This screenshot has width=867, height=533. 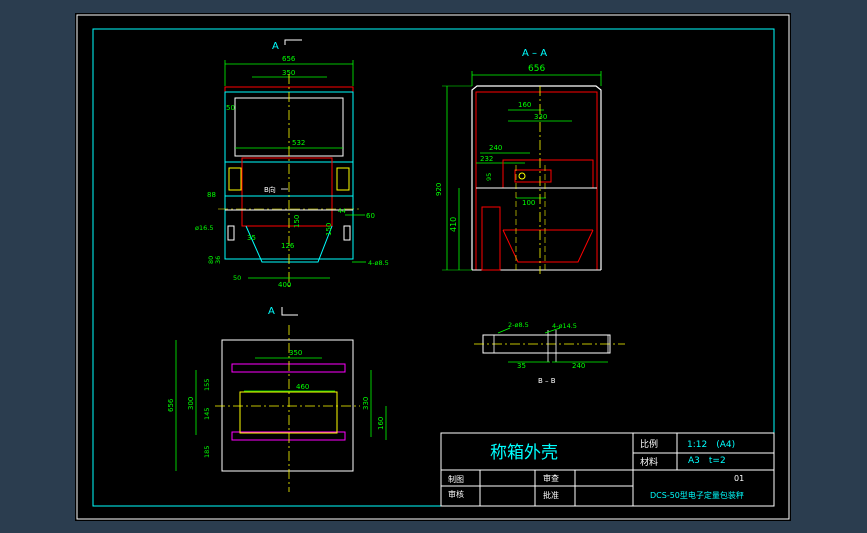 What do you see at coordinates (366, 403) in the screenshot?
I see `plan-dim-330: 330` at bounding box center [366, 403].